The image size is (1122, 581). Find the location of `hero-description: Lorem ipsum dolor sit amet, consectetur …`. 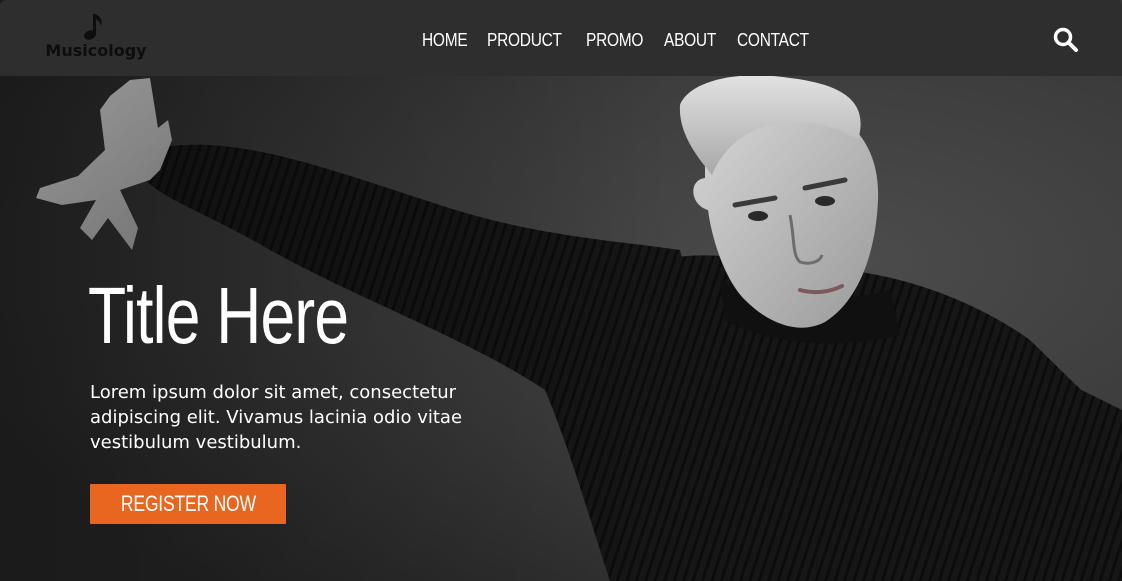

hero-description: Lorem ipsum dolor sit amet, consectetur … is located at coordinates (276, 417).